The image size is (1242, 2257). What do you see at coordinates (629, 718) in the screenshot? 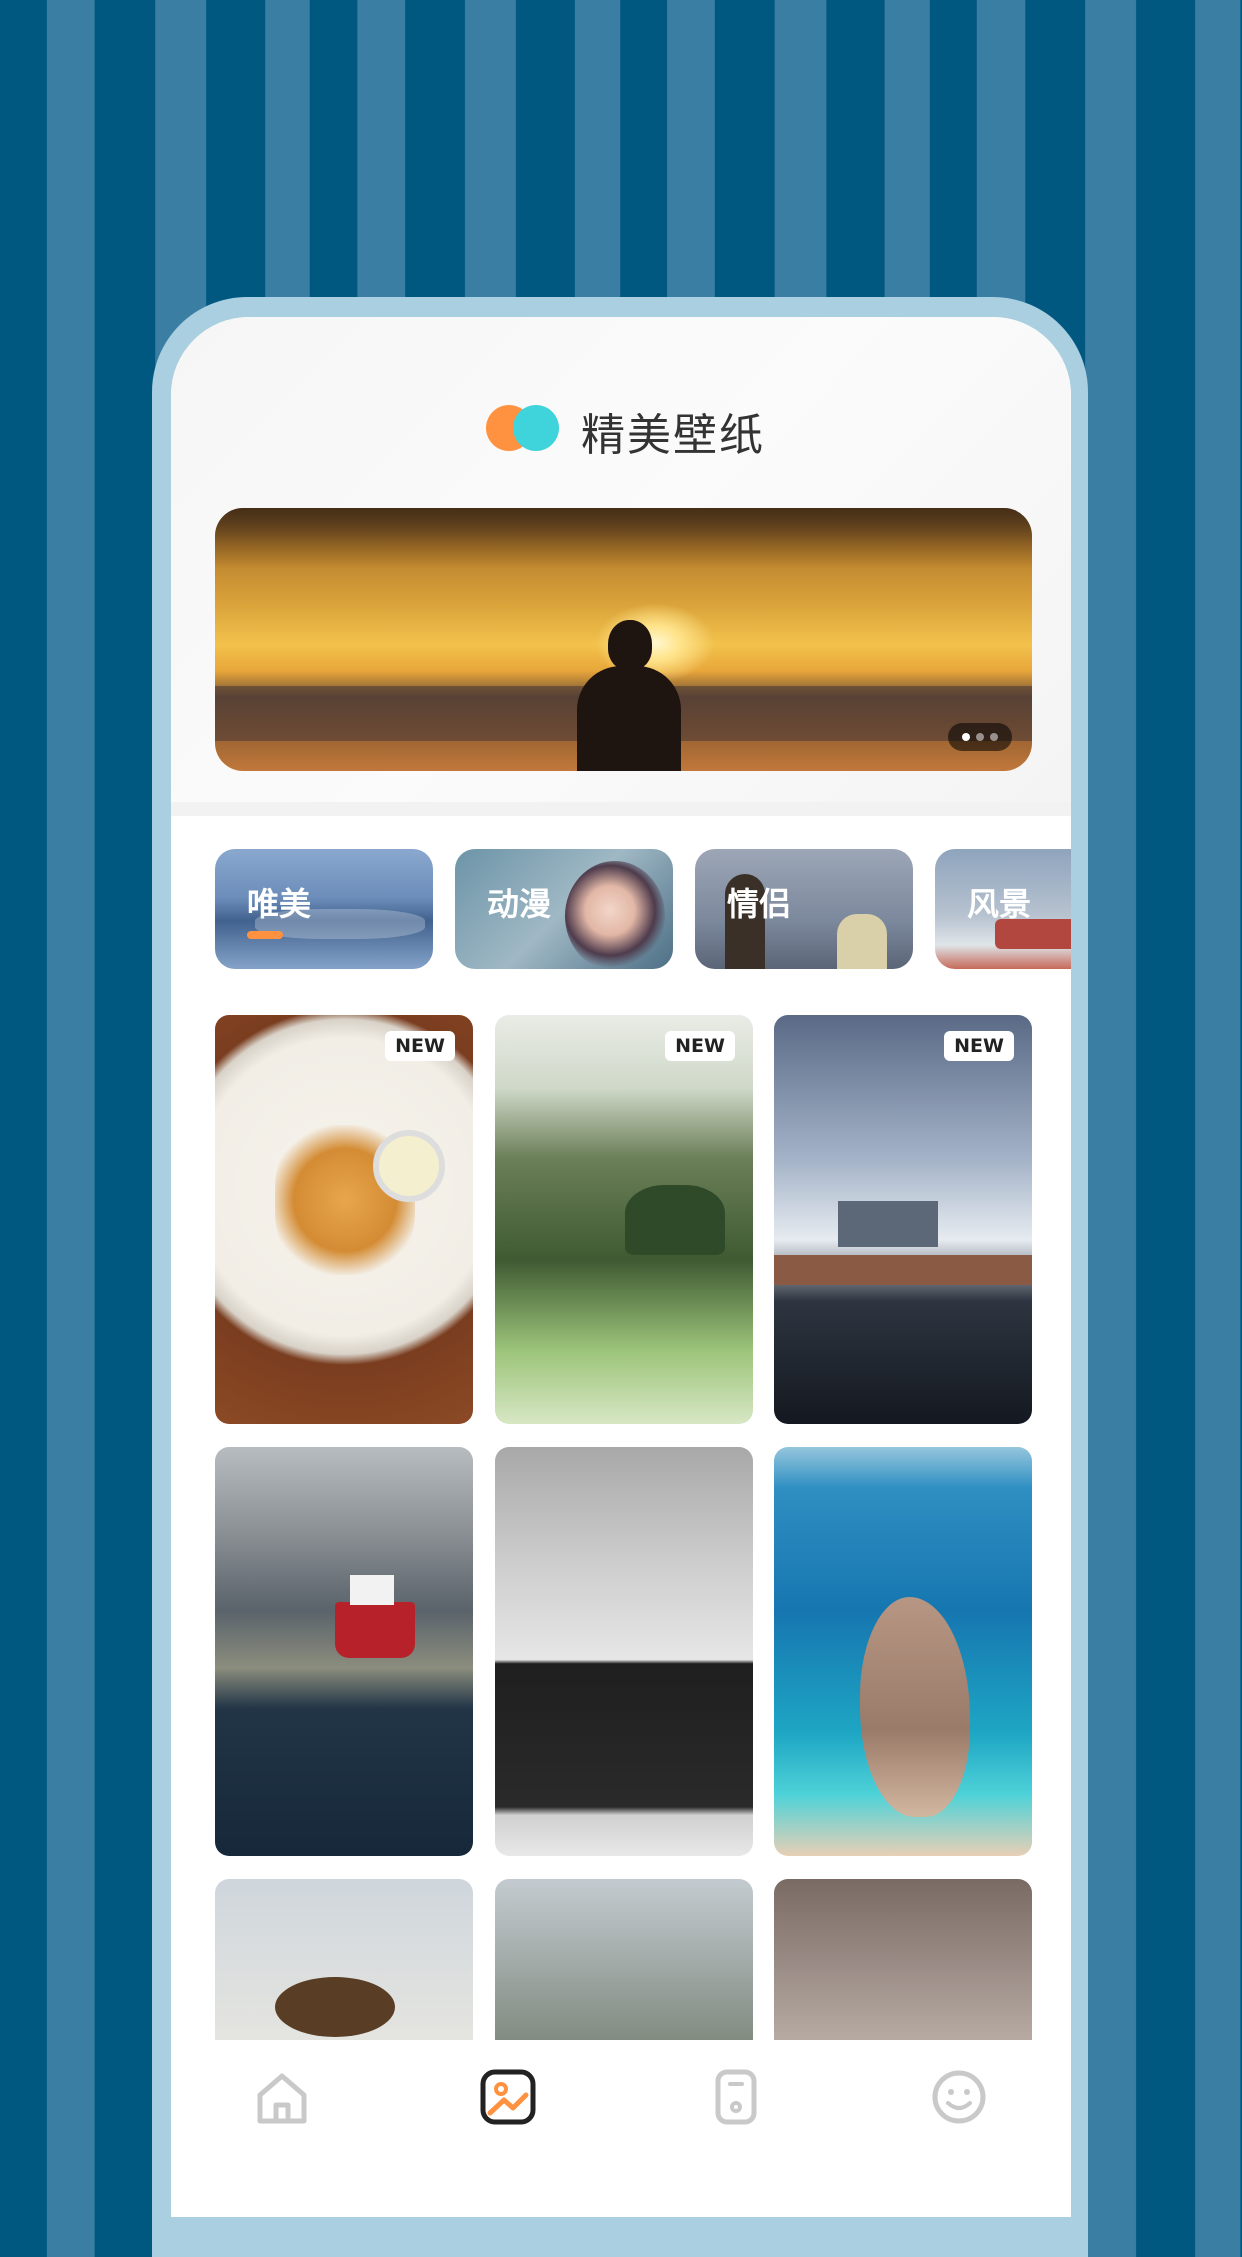
I see `banner-person-body` at bounding box center [629, 718].